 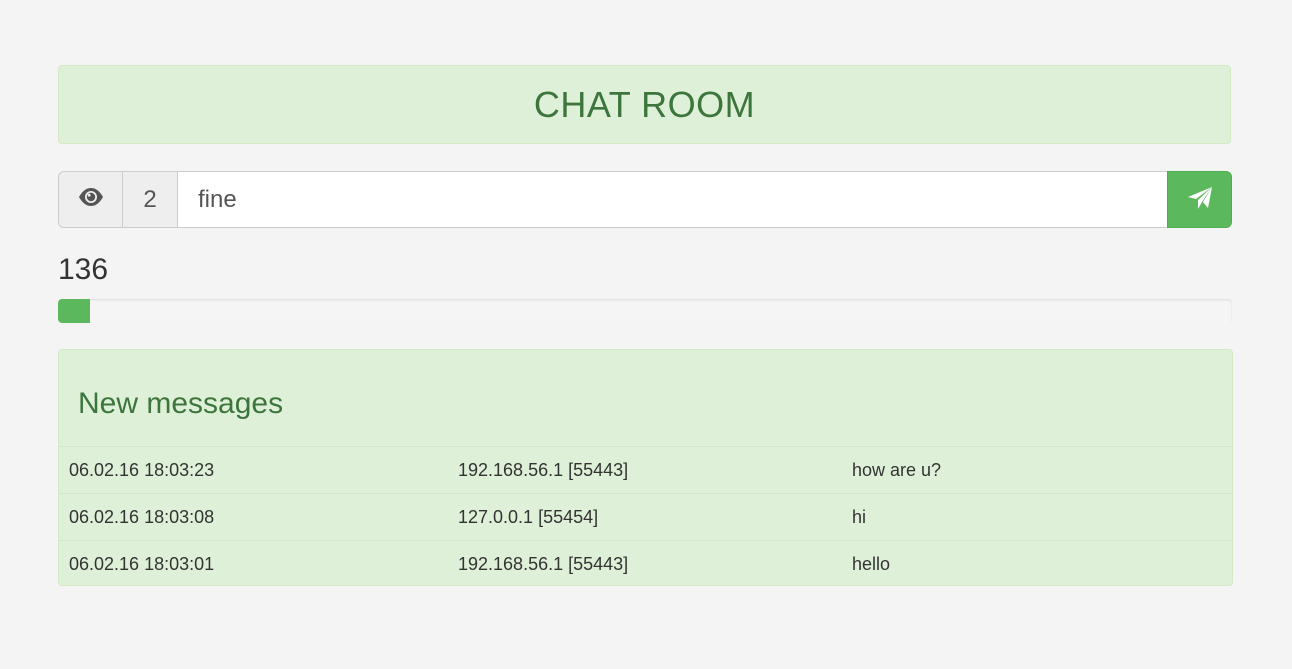 I want to click on progress-track, so click(x=645, y=311).